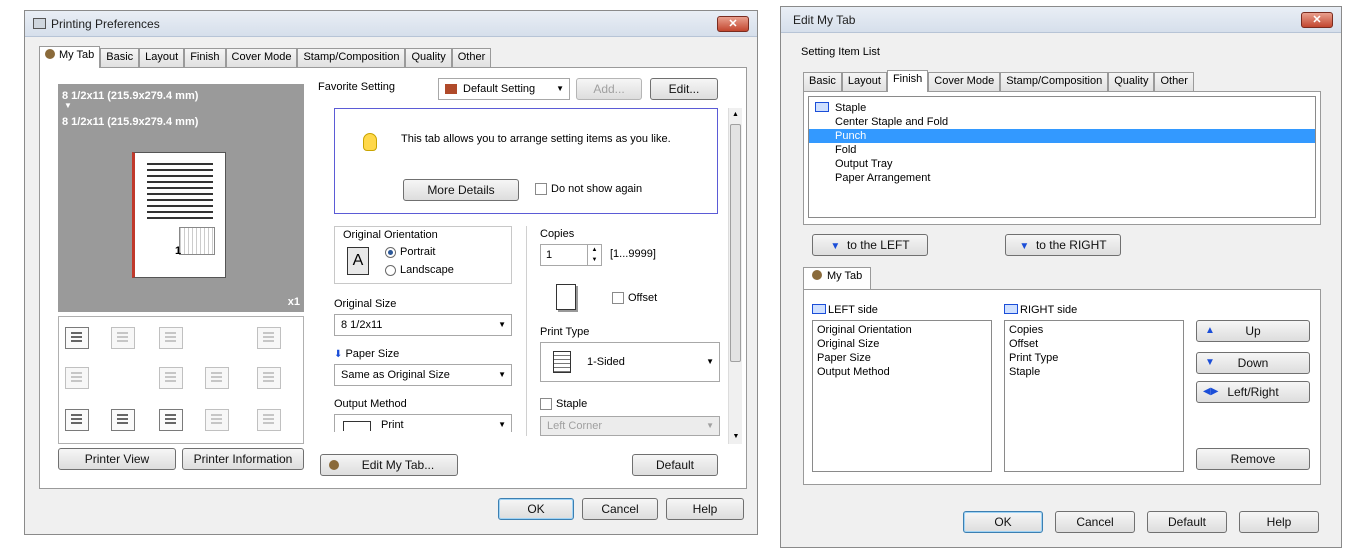 Image resolution: width=1366 pixels, height=550 pixels. I want to click on preview-page: 1, so click(179, 215).